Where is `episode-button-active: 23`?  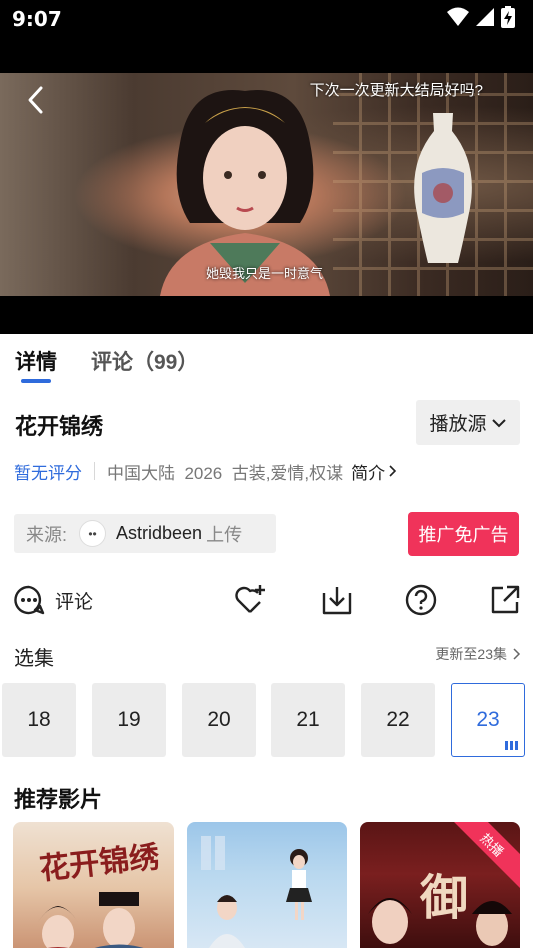 episode-button-active: 23 is located at coordinates (488, 720).